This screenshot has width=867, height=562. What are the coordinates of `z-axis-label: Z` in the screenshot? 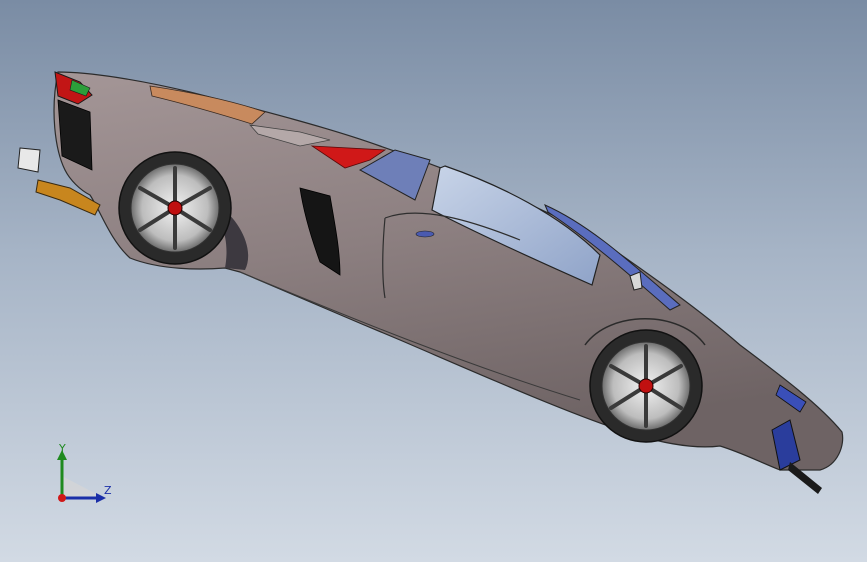 It's located at (108, 490).